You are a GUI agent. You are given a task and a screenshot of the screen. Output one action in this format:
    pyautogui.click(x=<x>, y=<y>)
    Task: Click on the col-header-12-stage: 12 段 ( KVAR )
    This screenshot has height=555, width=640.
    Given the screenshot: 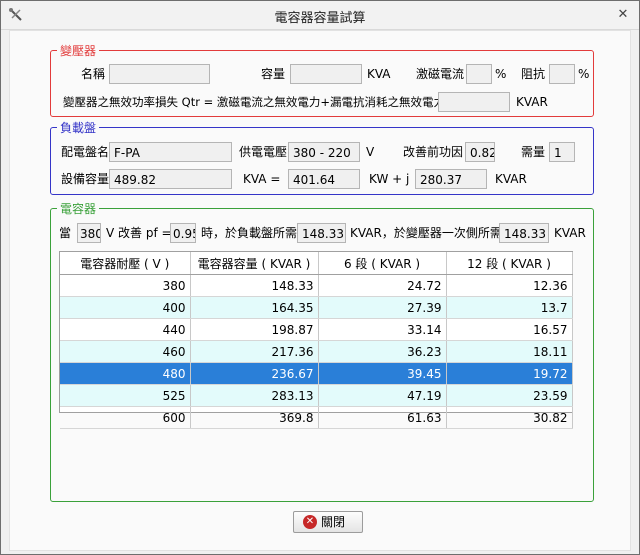 What is the action you would take?
    pyautogui.click(x=509, y=263)
    